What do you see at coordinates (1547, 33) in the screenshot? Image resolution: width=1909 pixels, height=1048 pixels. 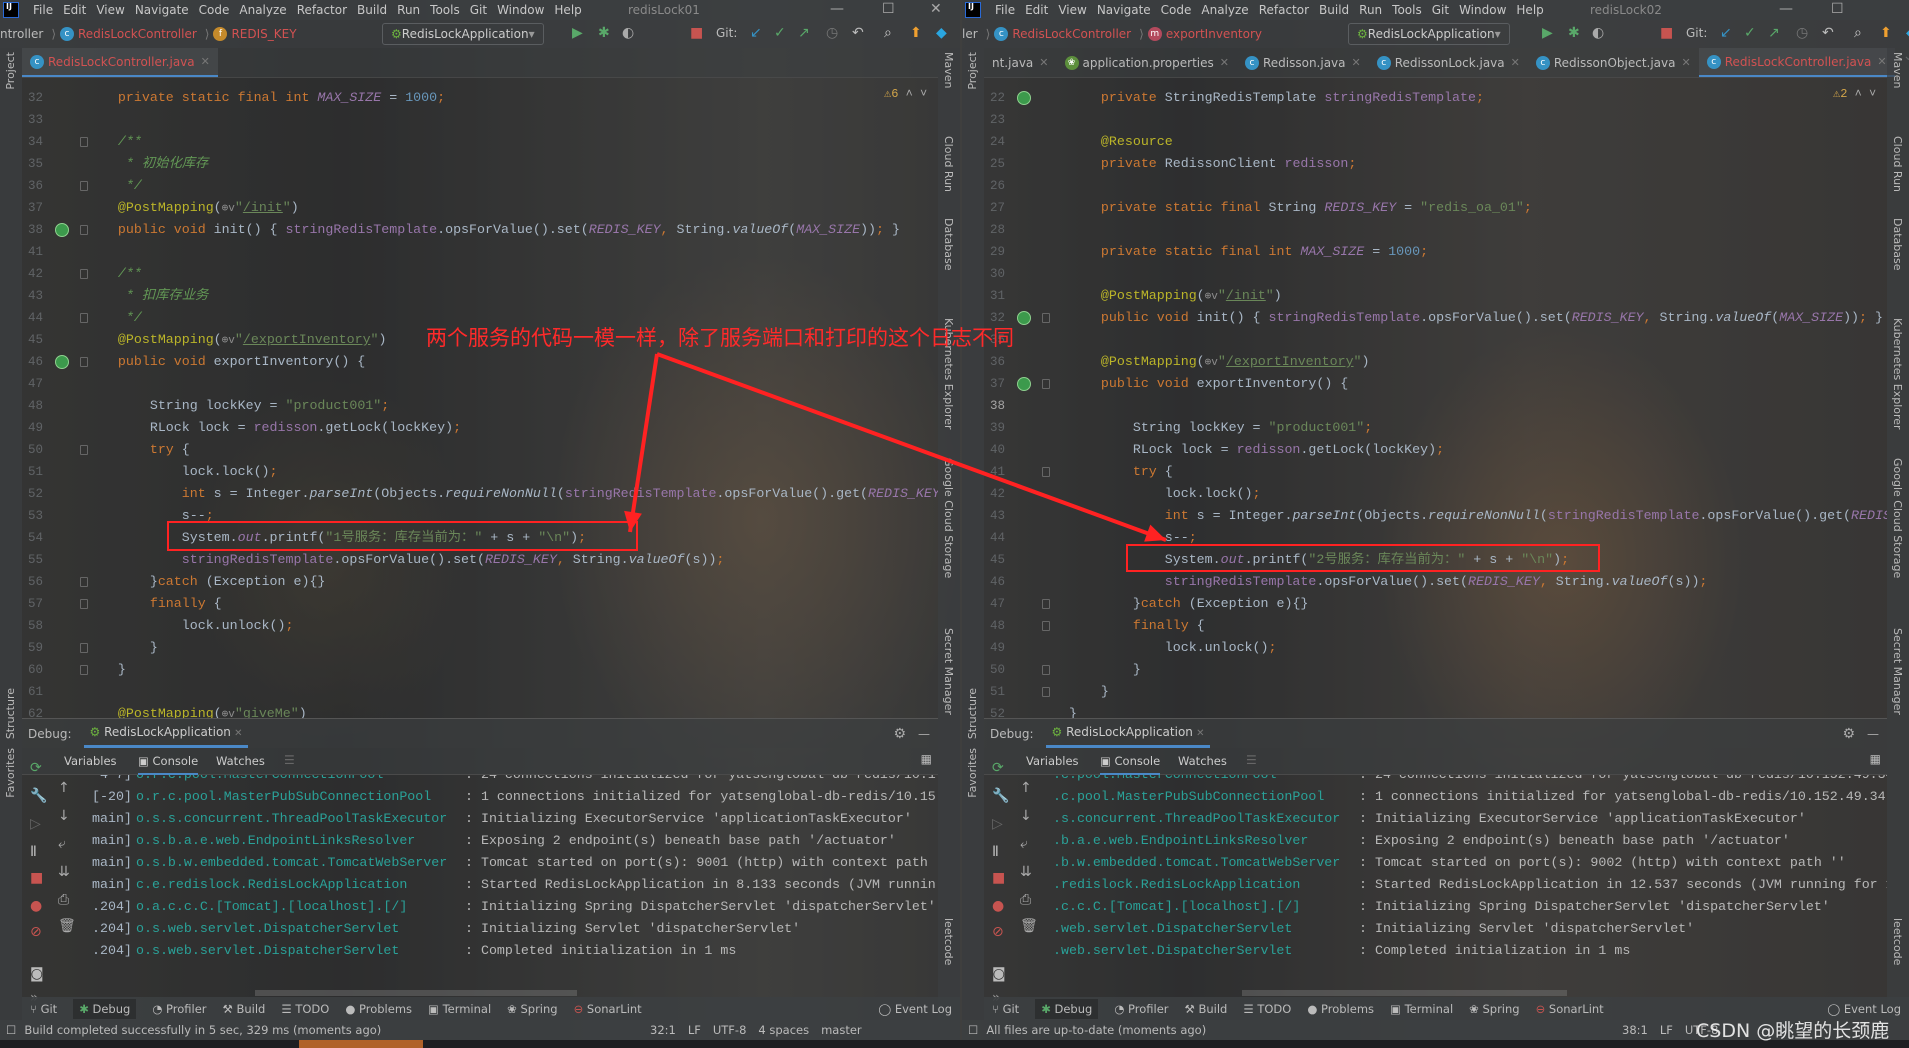 I see `run-icon: ▶` at bounding box center [1547, 33].